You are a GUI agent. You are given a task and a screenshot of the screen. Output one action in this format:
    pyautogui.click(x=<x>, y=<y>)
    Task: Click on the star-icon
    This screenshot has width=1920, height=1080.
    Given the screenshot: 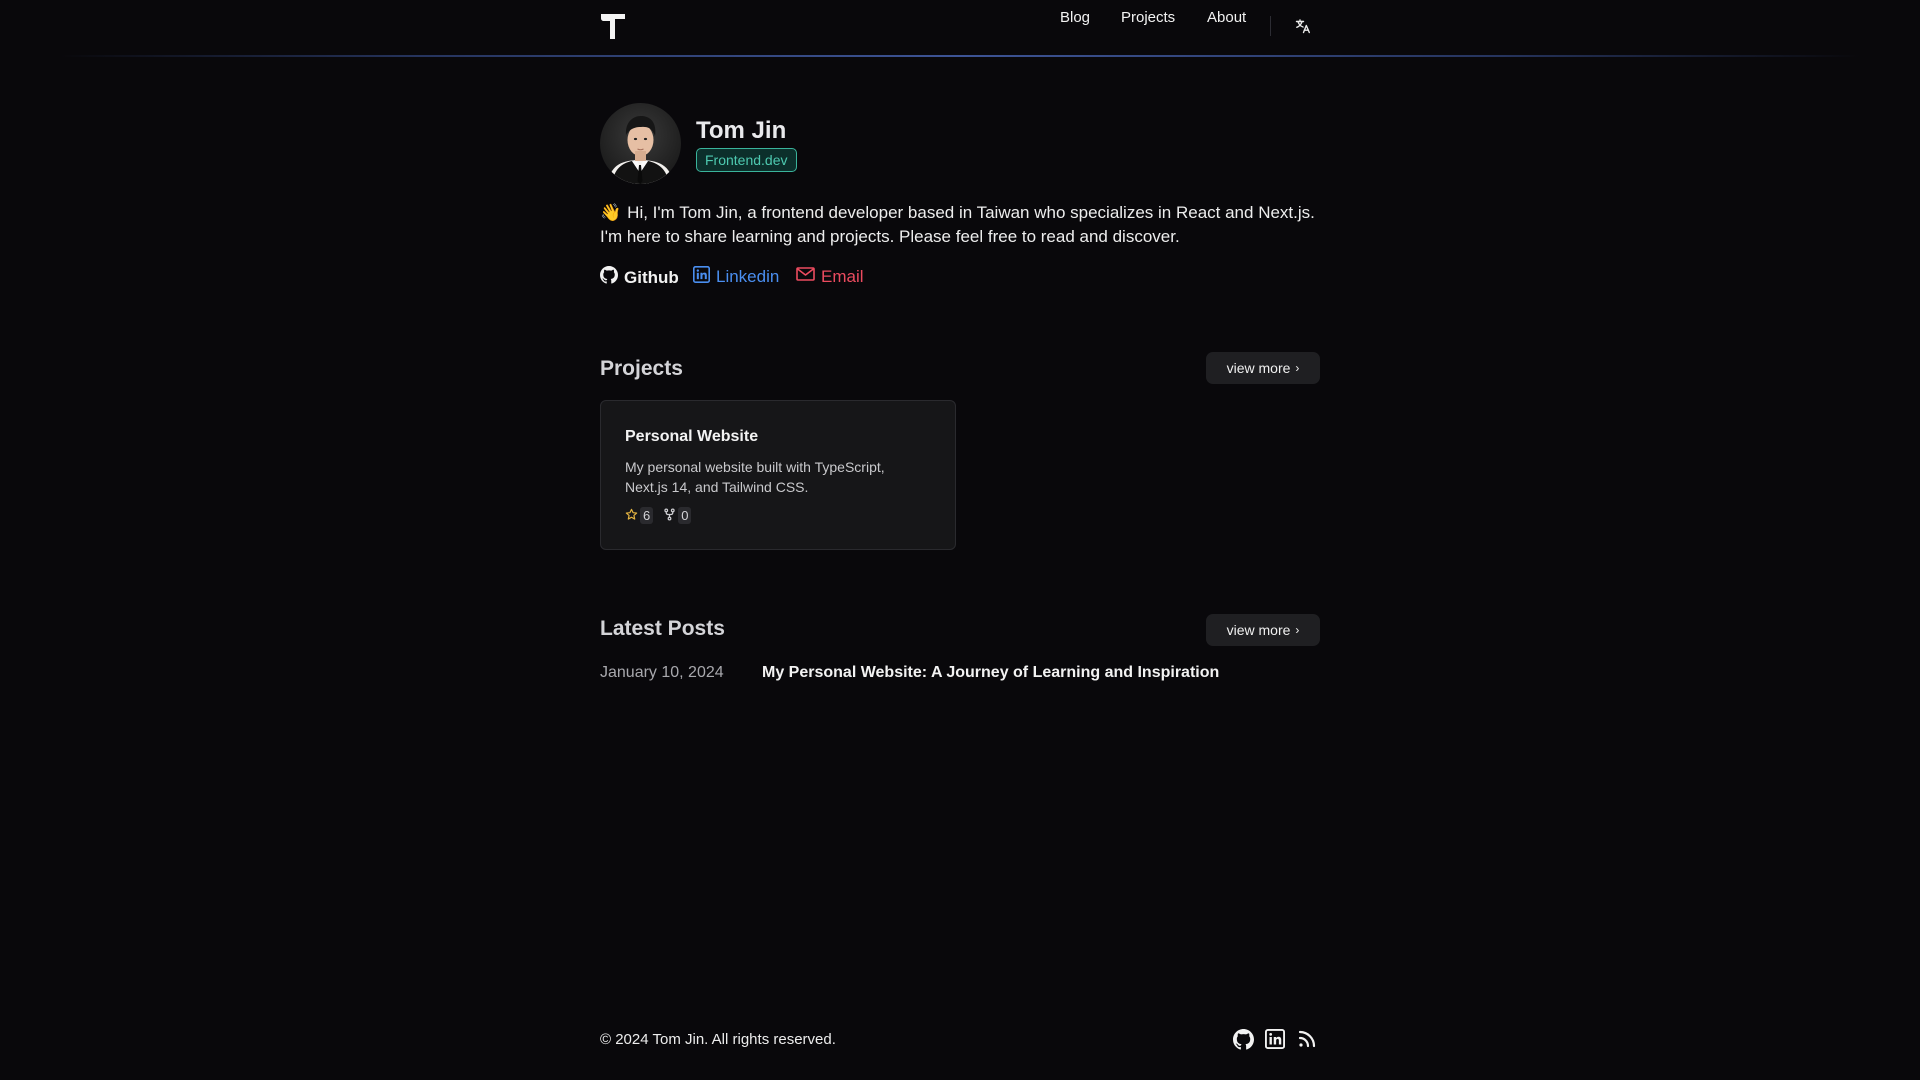 What is the action you would take?
    pyautogui.click(x=631, y=516)
    